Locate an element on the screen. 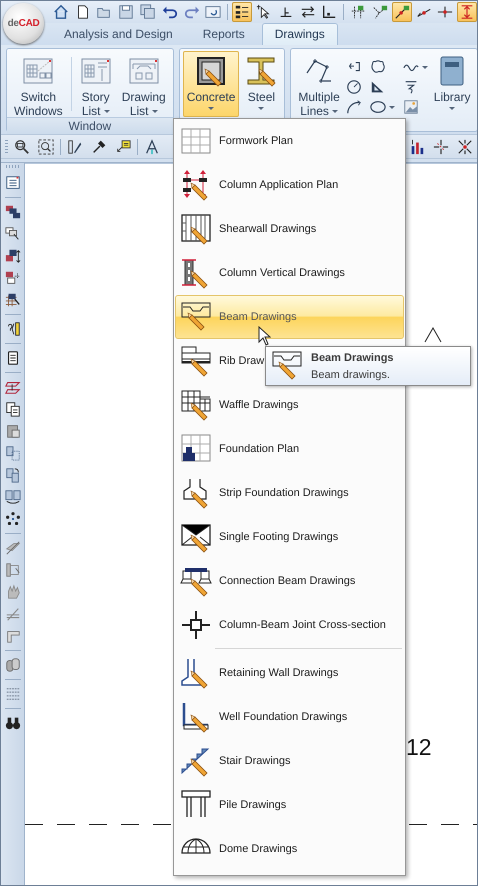 This screenshot has width=478, height=886. canvas-text: 12 is located at coordinates (419, 747).